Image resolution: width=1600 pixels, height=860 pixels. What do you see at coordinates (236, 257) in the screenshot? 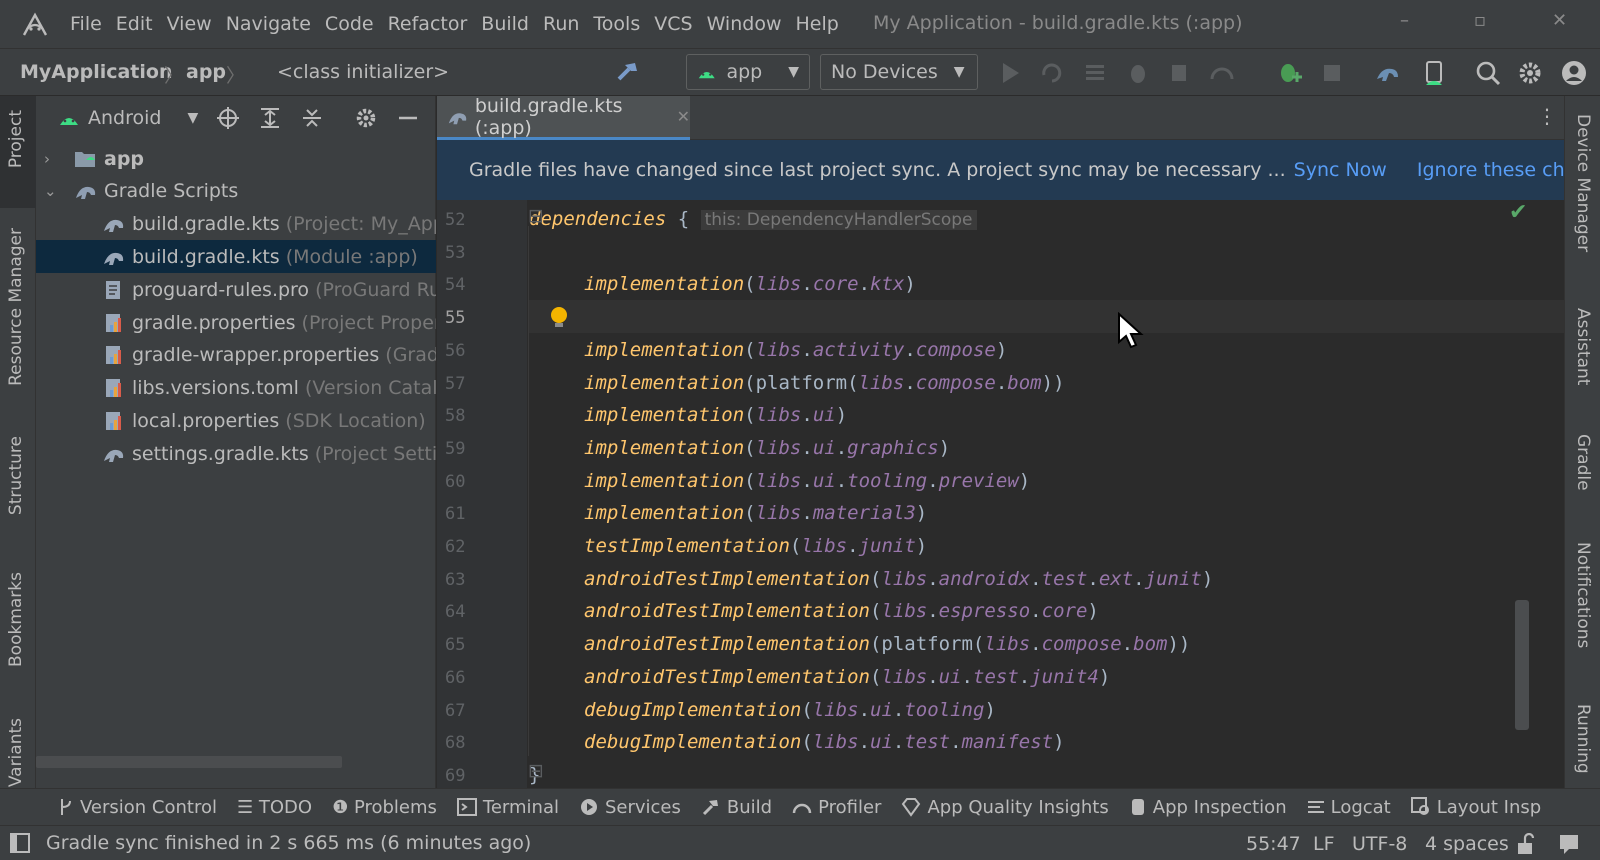
I see `tree-item: build.gradle.kts (Module :app)` at bounding box center [236, 257].